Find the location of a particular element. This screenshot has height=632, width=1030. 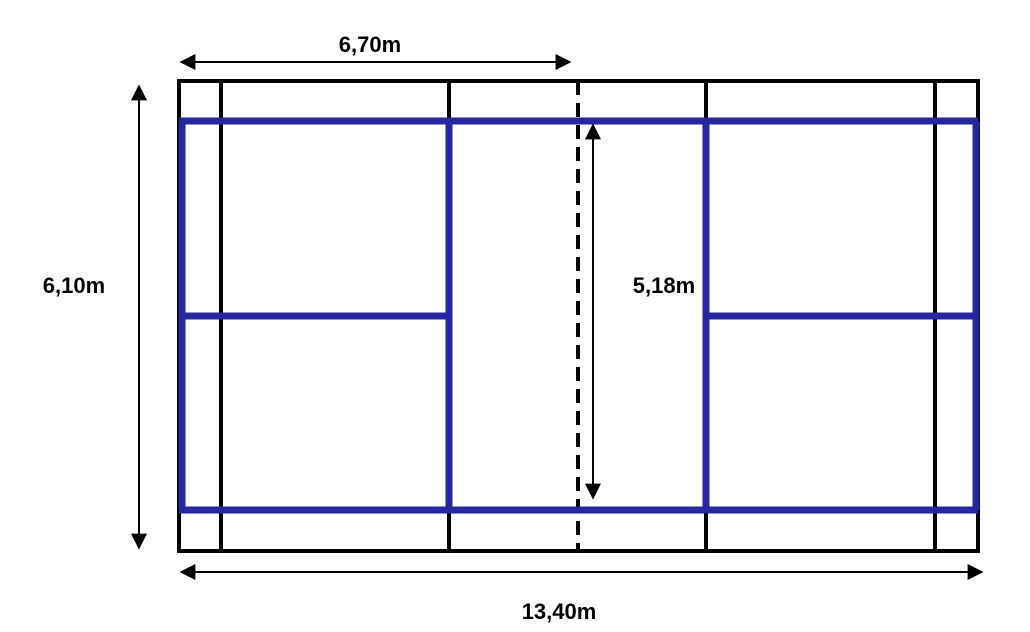

singles-width-label: 5,18m is located at coordinates (664, 285).